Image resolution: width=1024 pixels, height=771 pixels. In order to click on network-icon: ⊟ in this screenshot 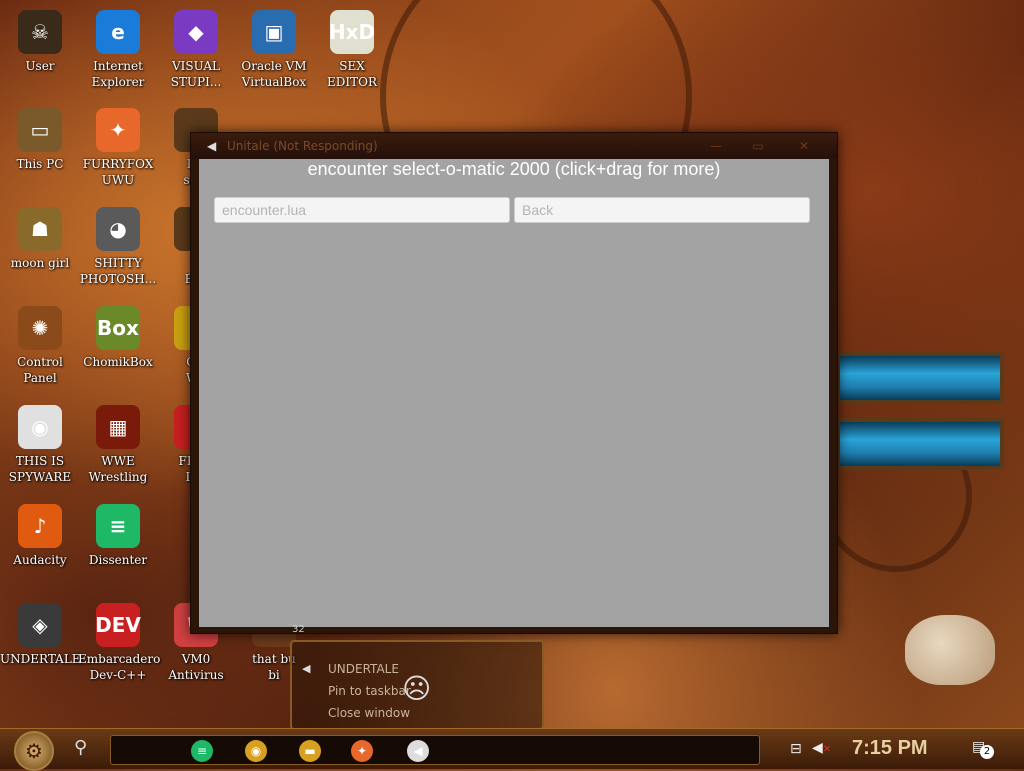, I will do `click(796, 749)`.